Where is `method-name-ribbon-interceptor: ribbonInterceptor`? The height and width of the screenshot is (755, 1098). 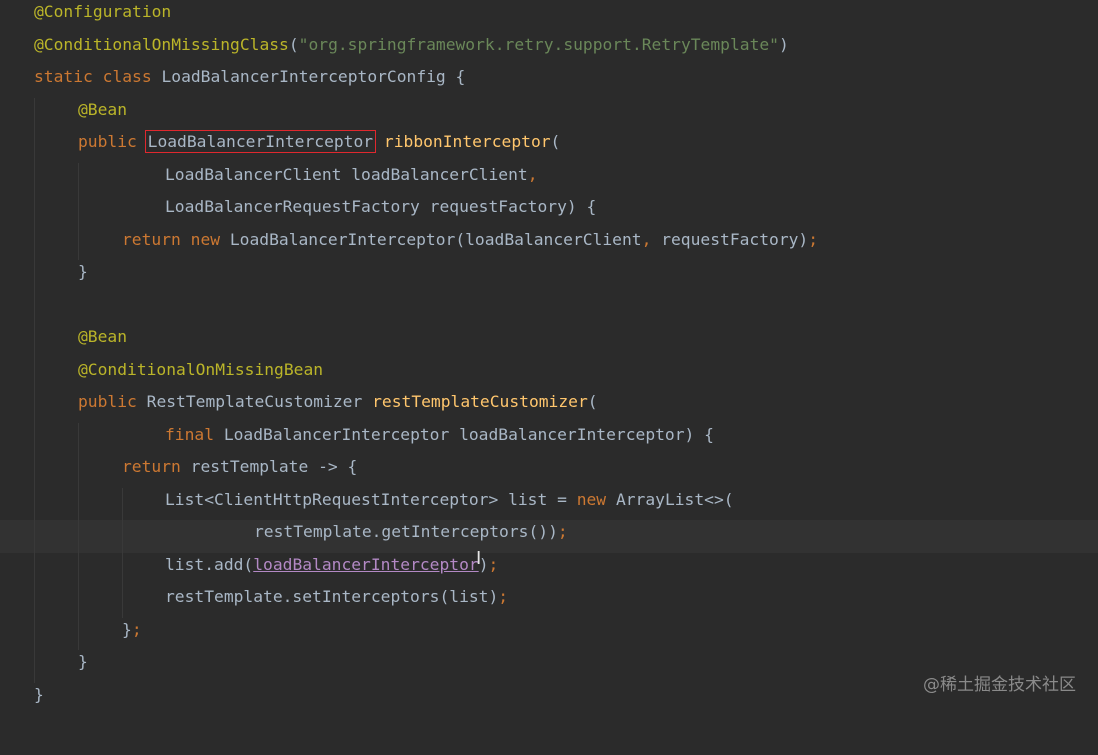 method-name-ribbon-interceptor: ribbonInterceptor is located at coordinates (467, 141).